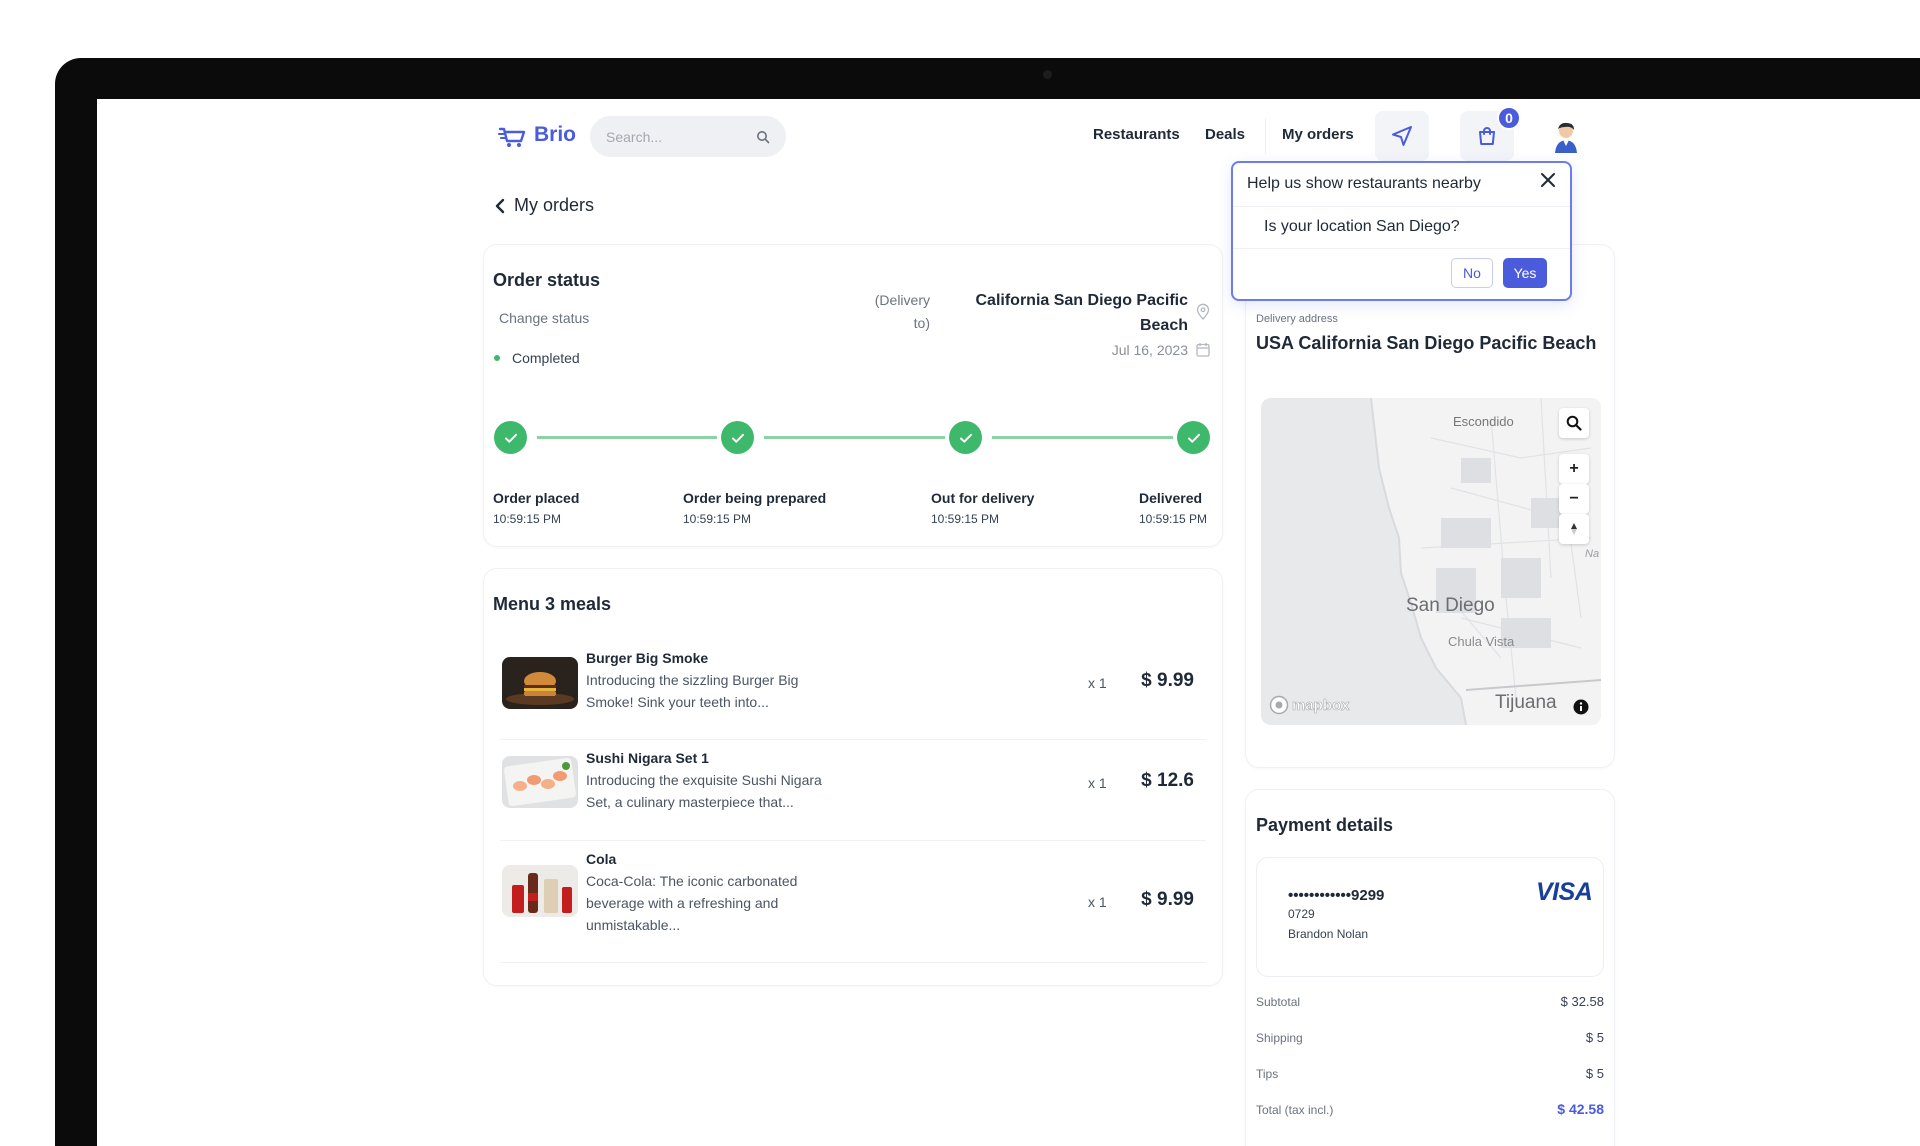 This screenshot has height=1146, width=1920. What do you see at coordinates (647, 758) in the screenshot?
I see `meal-name: Sushi Nigara Set 1` at bounding box center [647, 758].